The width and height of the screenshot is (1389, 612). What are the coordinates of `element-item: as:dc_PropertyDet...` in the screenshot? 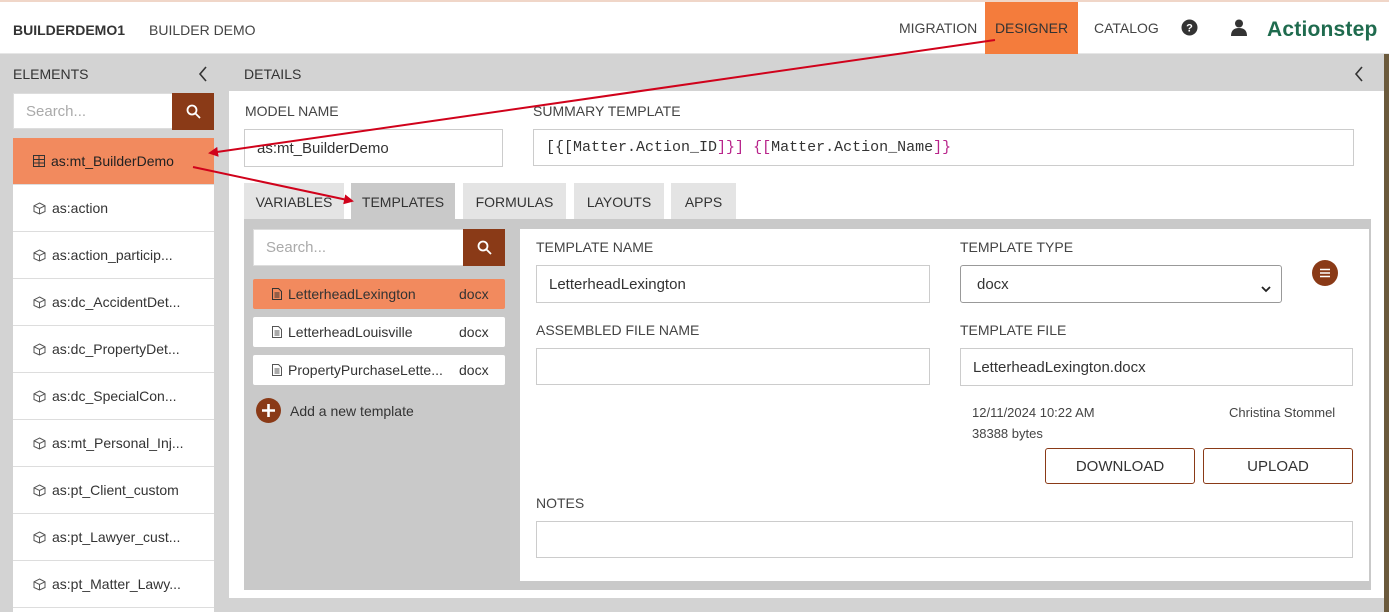 It's located at (113, 349).